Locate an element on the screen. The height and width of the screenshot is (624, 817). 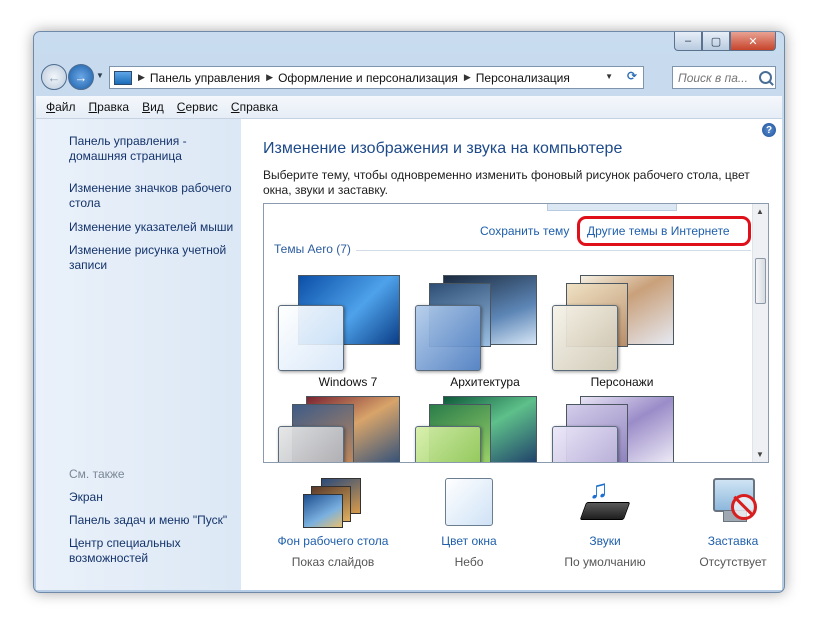
minimize-button: – is located at coordinates (688, 41).